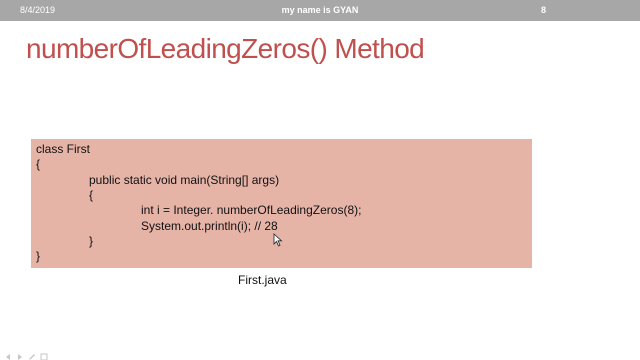 The height and width of the screenshot is (360, 640). I want to click on next-slide-icon, so click(20, 354).